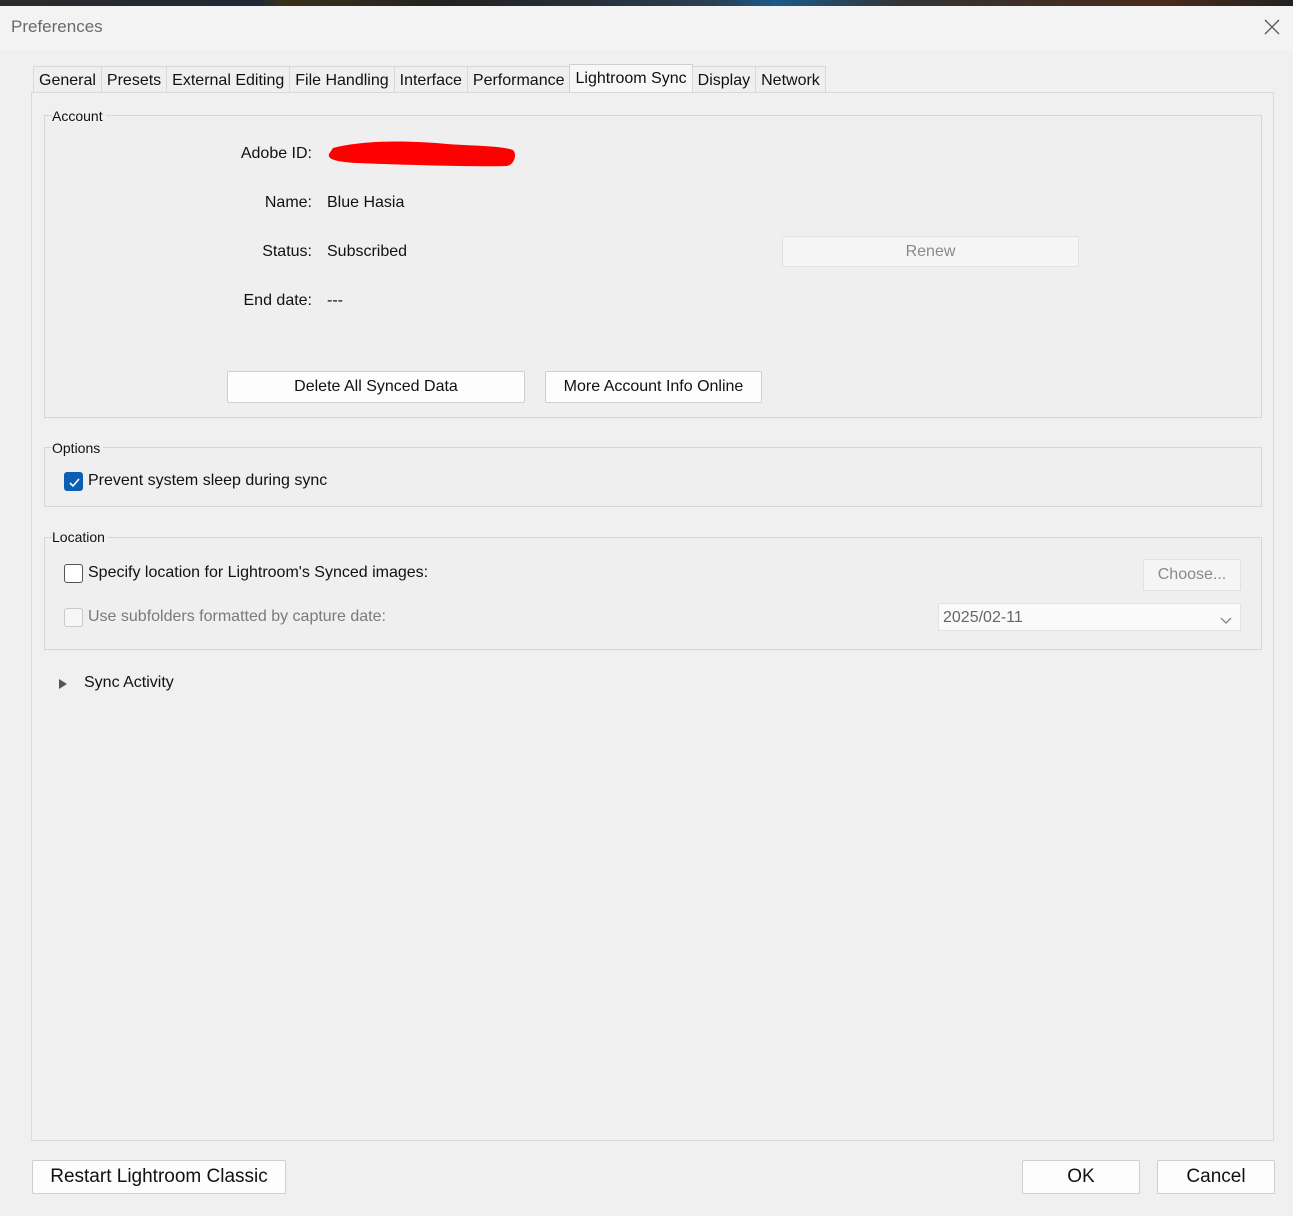  What do you see at coordinates (518, 79) in the screenshot?
I see `tab-performance: Performance` at bounding box center [518, 79].